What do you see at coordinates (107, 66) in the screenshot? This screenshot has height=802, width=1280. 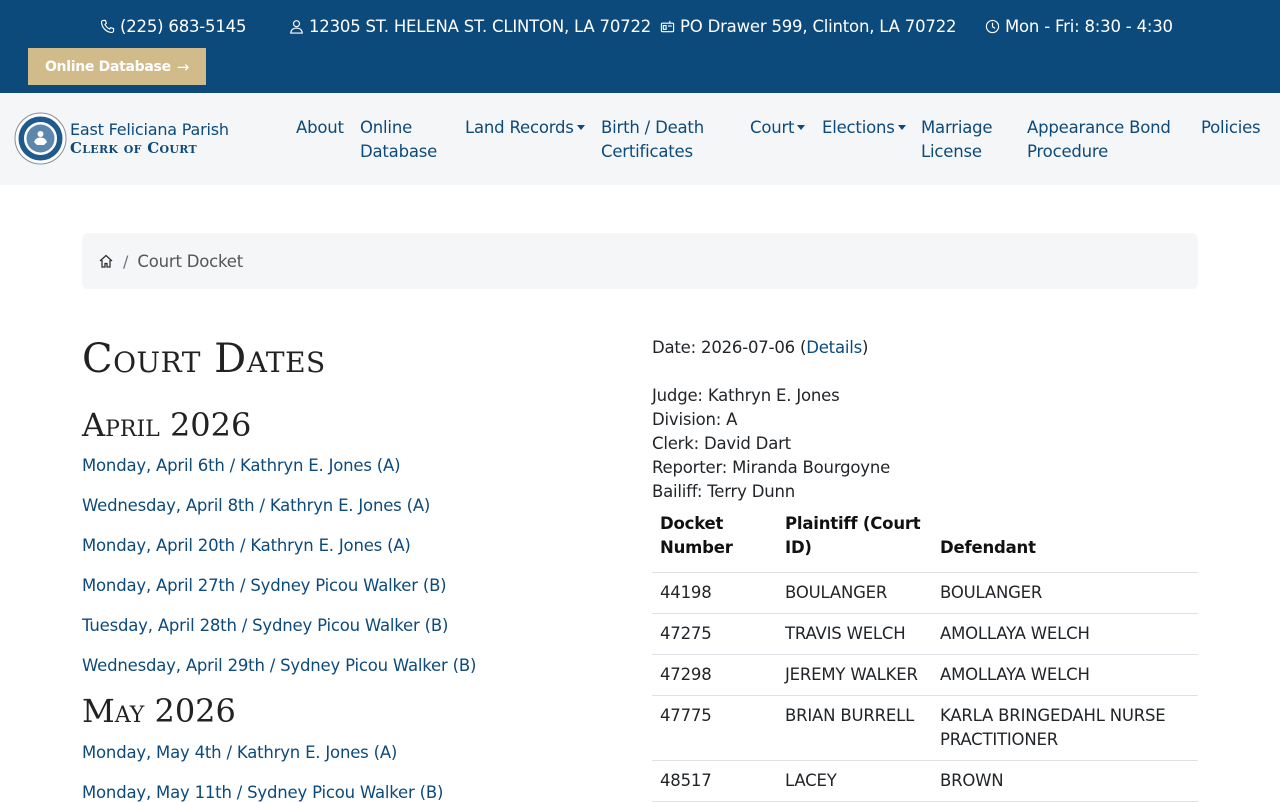 I see `online-database-button-label: Online Database` at bounding box center [107, 66].